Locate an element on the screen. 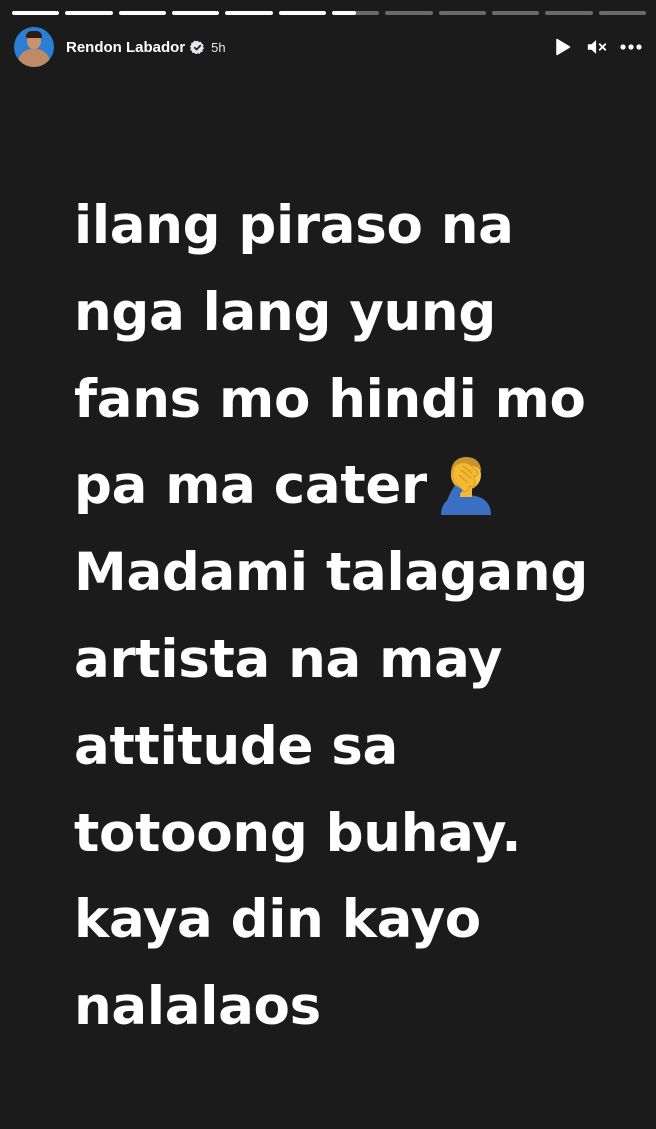 The image size is (656, 1129). story-text-line: fans mo hindi mo is located at coordinates (330, 399).